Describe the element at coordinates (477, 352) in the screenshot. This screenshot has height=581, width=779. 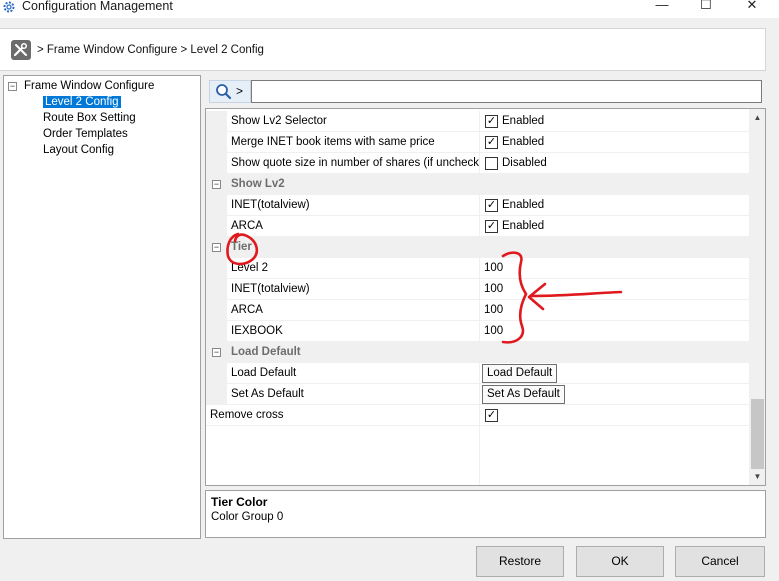
I see `category-row-load-default: − Load Default` at that location.